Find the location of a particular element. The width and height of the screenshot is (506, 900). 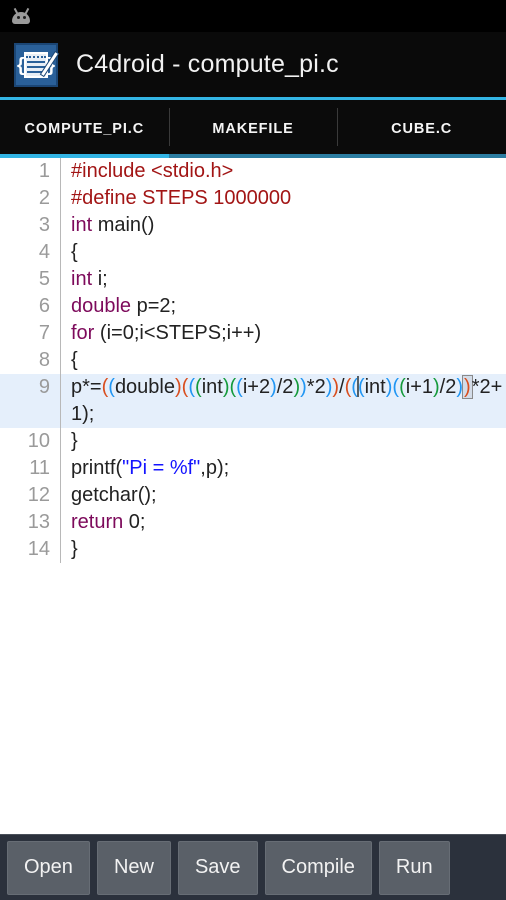

code-text: #include <stdio.h> is located at coordinates (283, 171).